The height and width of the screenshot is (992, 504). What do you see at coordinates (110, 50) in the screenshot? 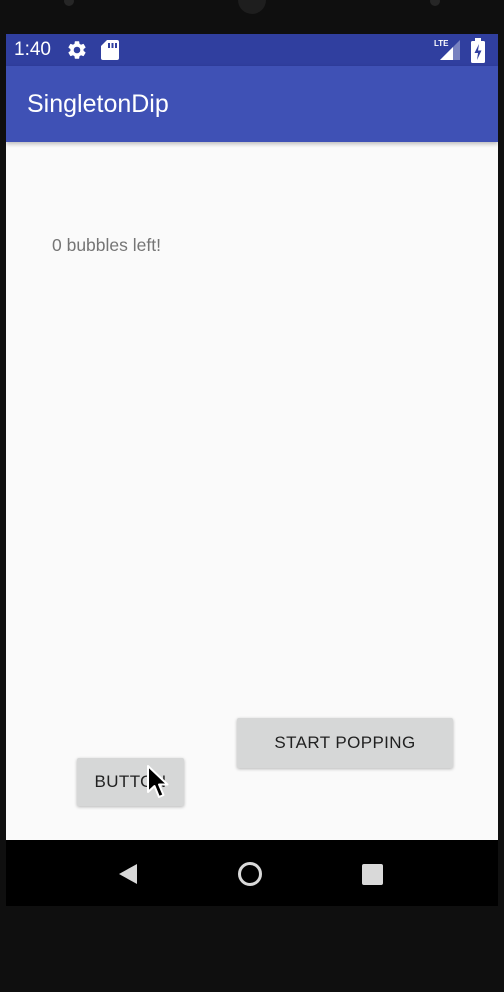
I see `sd-card-icon` at bounding box center [110, 50].